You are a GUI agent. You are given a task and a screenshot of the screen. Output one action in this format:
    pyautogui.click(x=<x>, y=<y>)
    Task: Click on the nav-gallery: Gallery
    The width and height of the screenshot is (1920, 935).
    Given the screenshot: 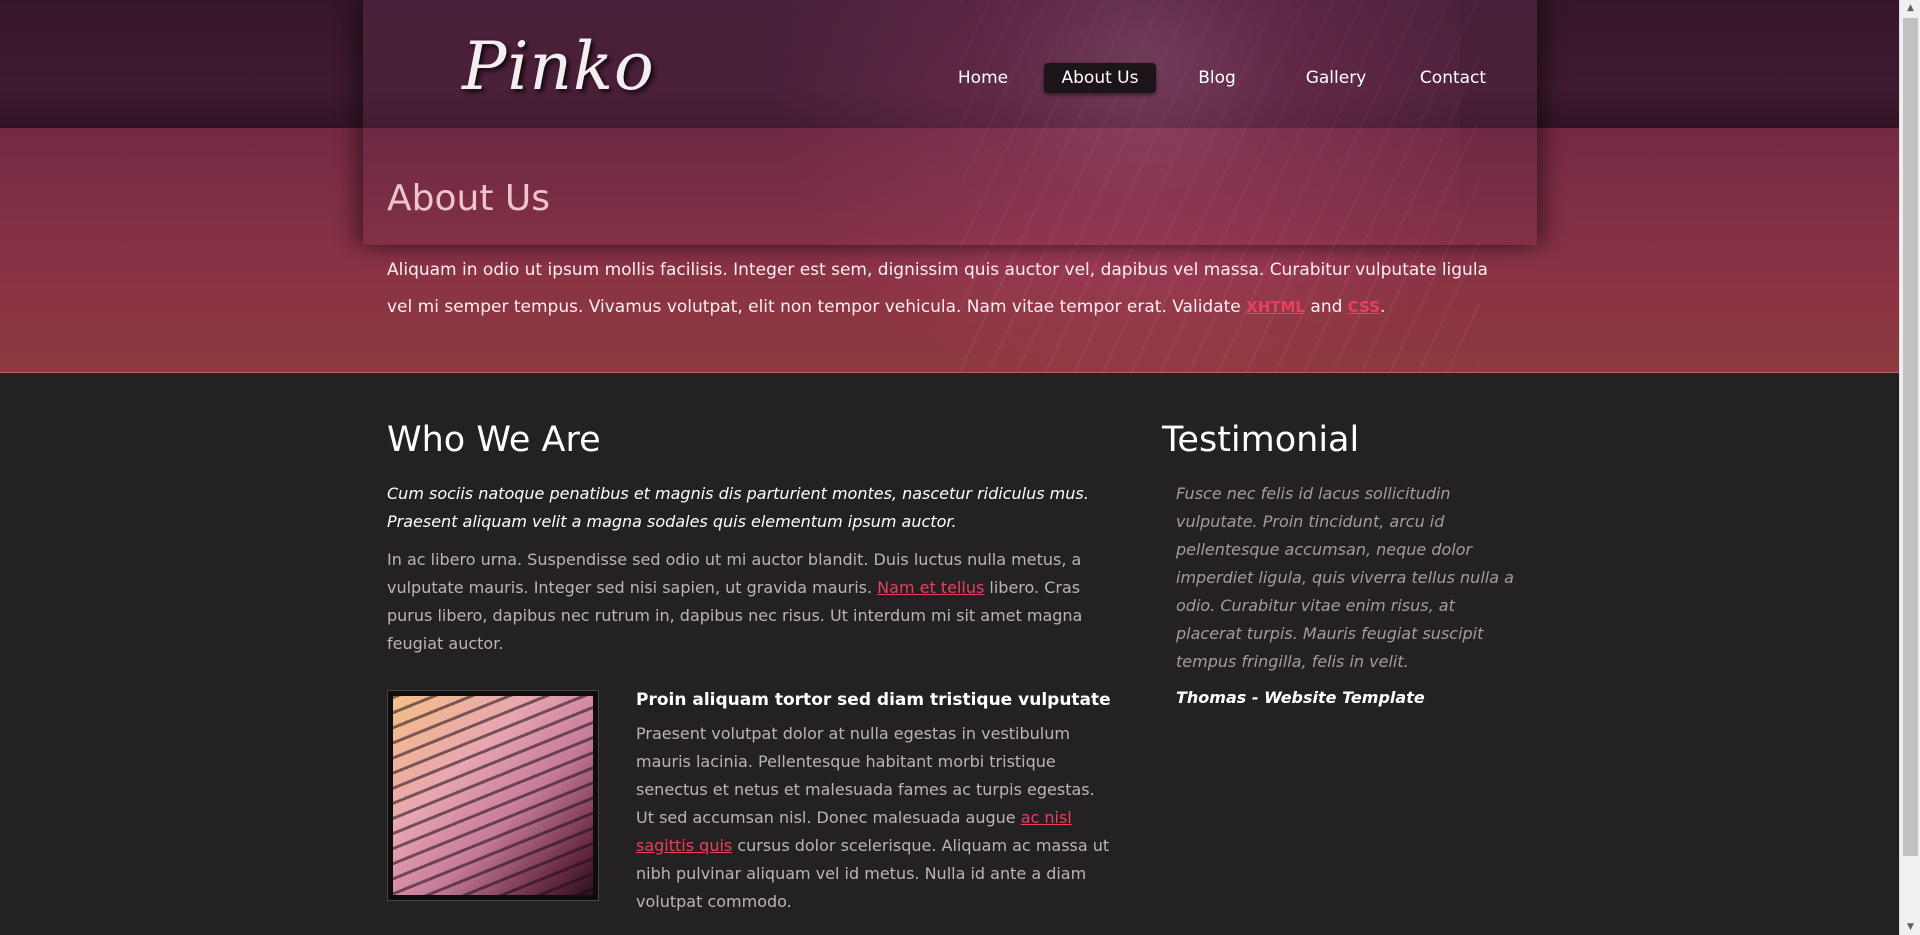 What is the action you would take?
    pyautogui.click(x=1336, y=78)
    